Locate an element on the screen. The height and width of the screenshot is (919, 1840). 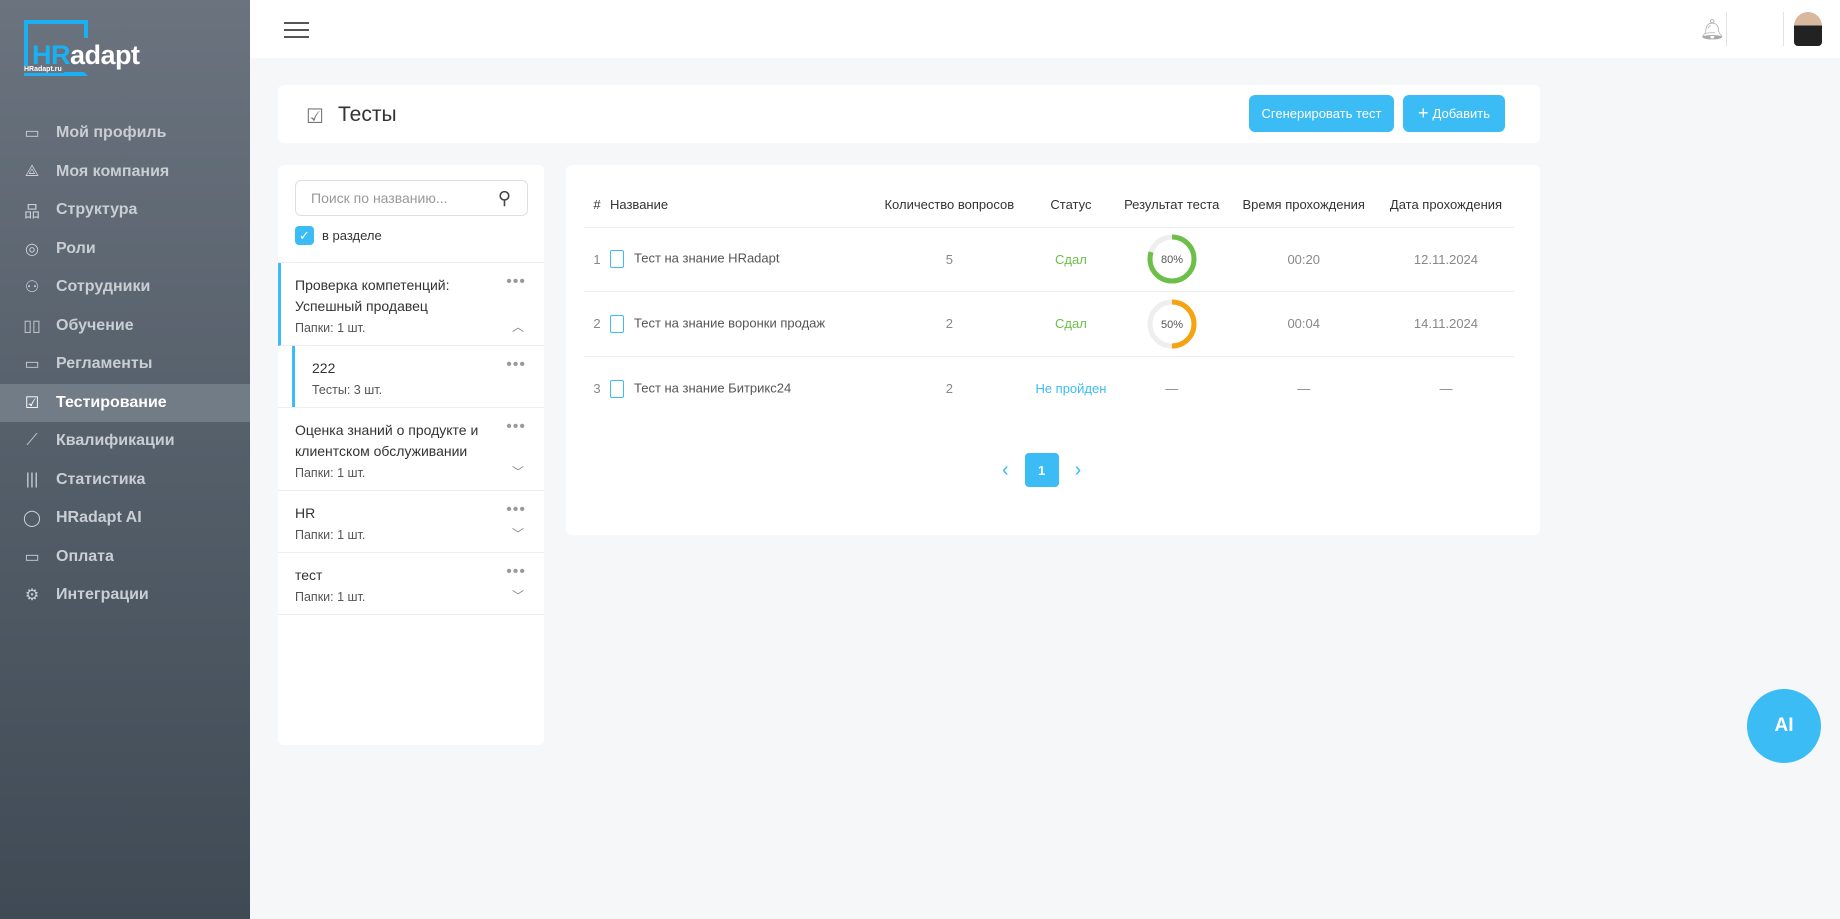
question-count: 5 is located at coordinates (949, 259).